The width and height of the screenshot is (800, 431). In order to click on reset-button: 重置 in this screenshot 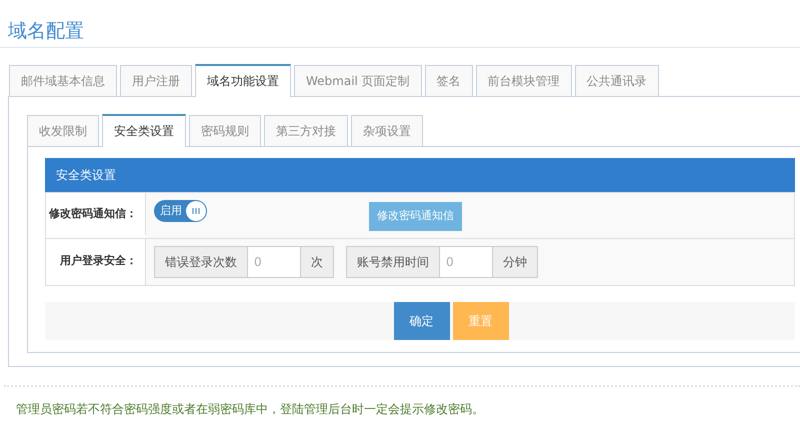, I will do `click(480, 321)`.